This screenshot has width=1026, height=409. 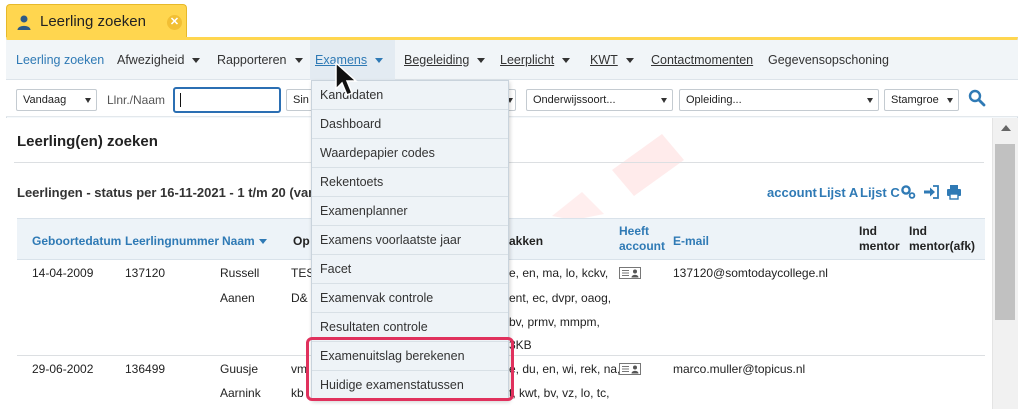 What do you see at coordinates (262, 242) in the screenshot?
I see `sort-down-icon` at bounding box center [262, 242].